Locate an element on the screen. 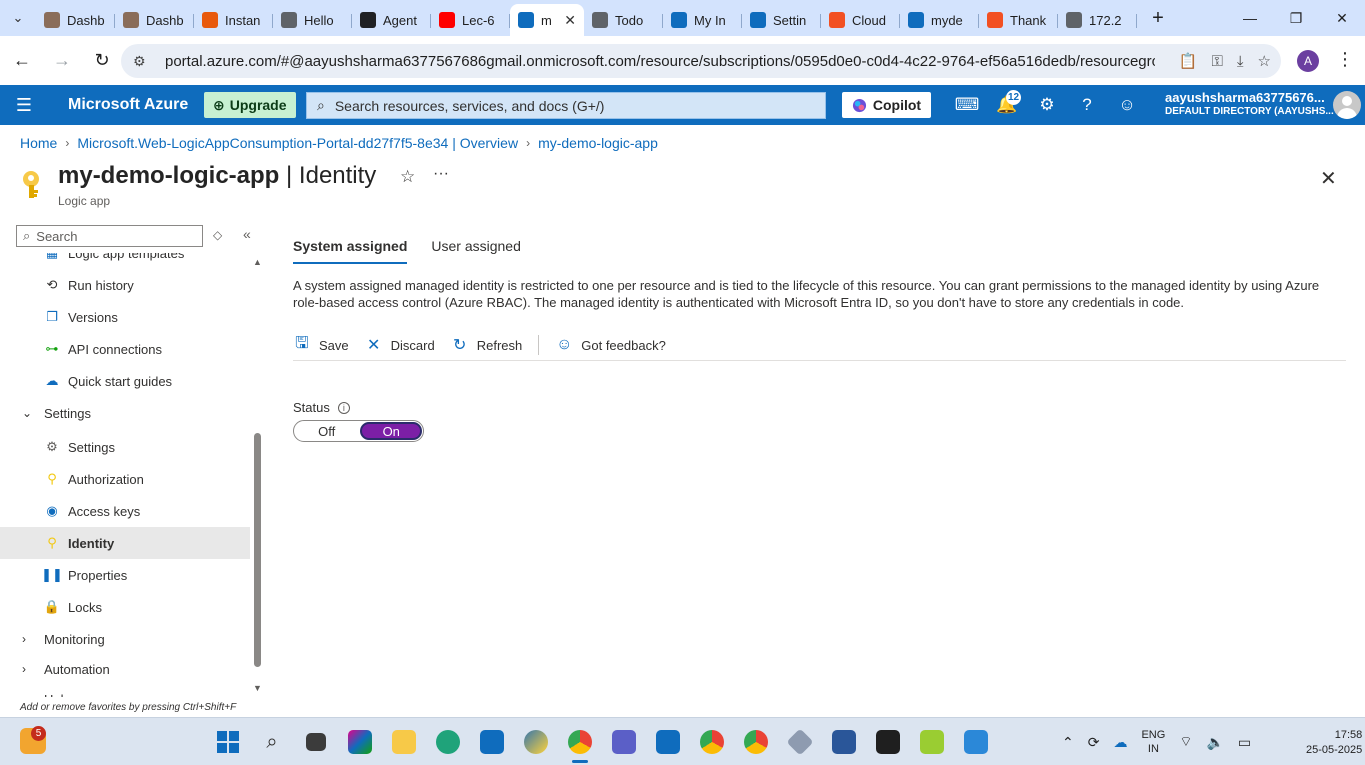 Image resolution: width=1365 pixels, height=765 pixels. scroll-down-arrow-icon: ▼ is located at coordinates (257, 688).